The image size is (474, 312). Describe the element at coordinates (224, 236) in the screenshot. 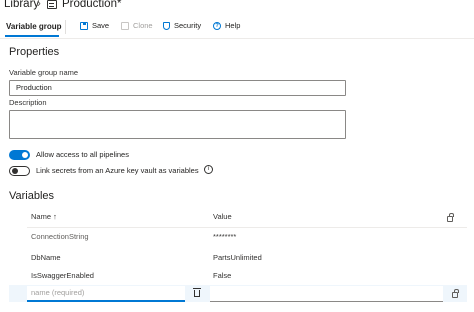

I see `variable-value: ********` at that location.